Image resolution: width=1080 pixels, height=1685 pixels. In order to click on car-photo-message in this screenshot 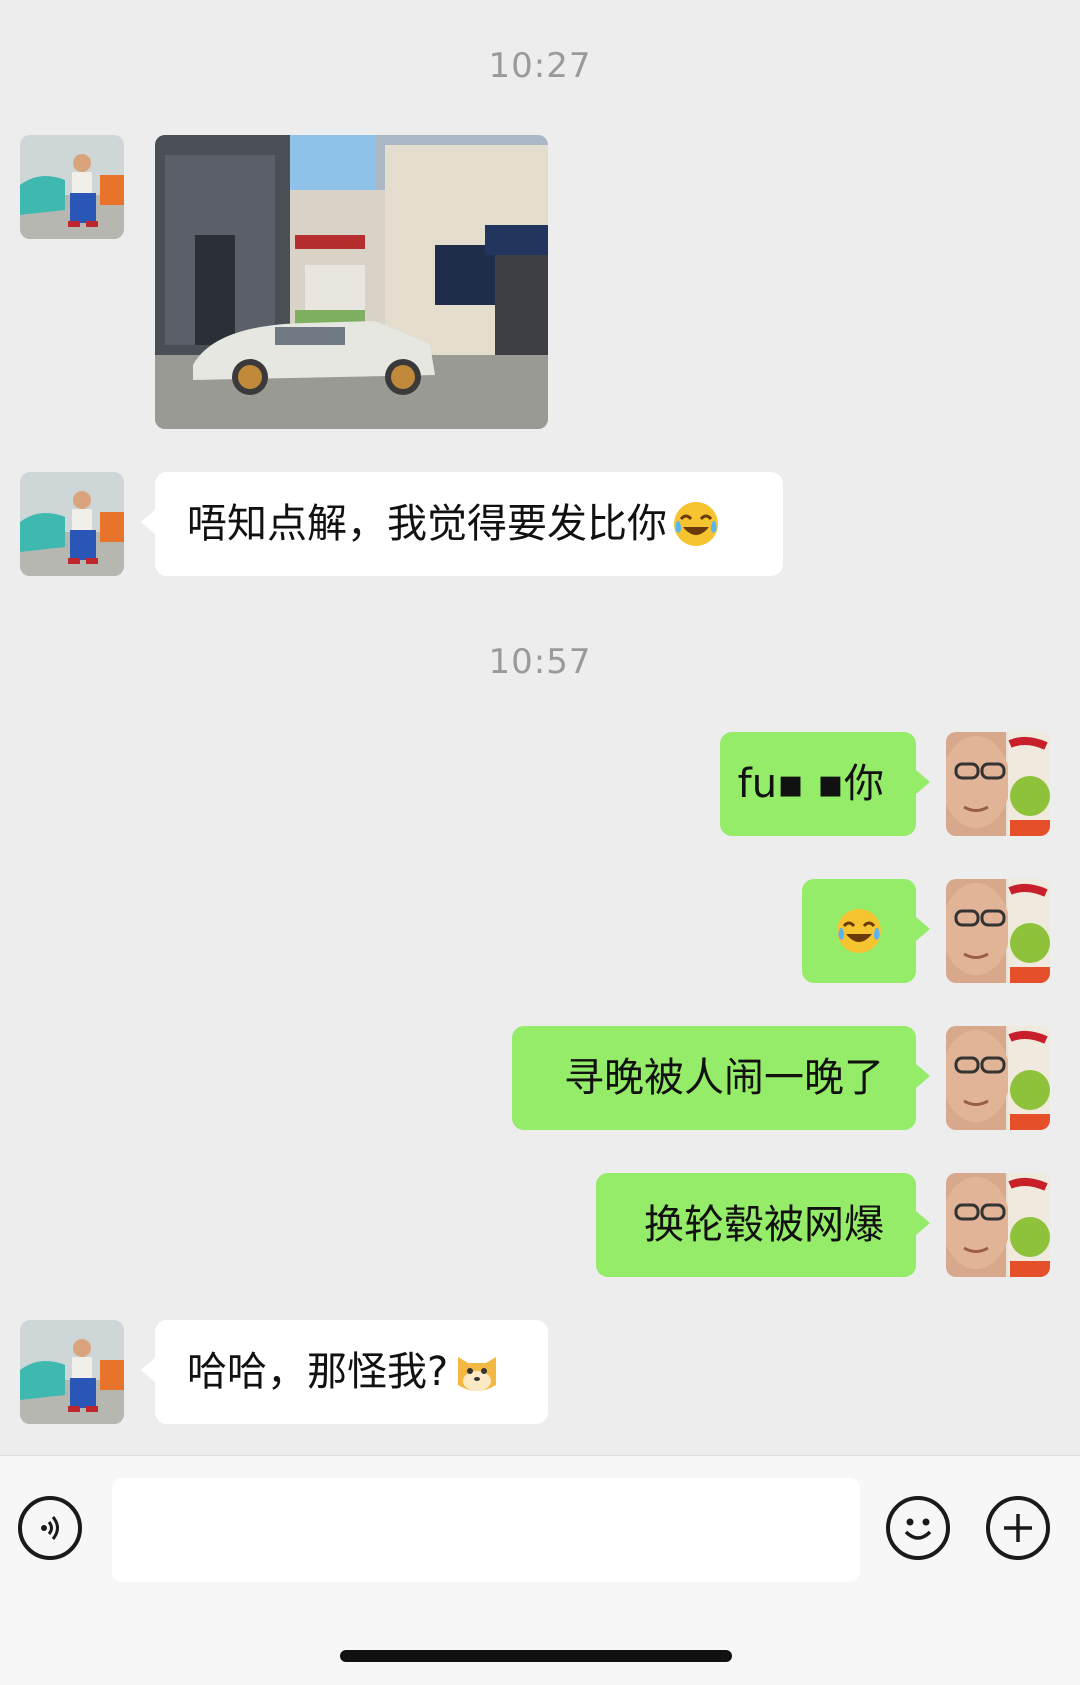, I will do `click(351, 282)`.